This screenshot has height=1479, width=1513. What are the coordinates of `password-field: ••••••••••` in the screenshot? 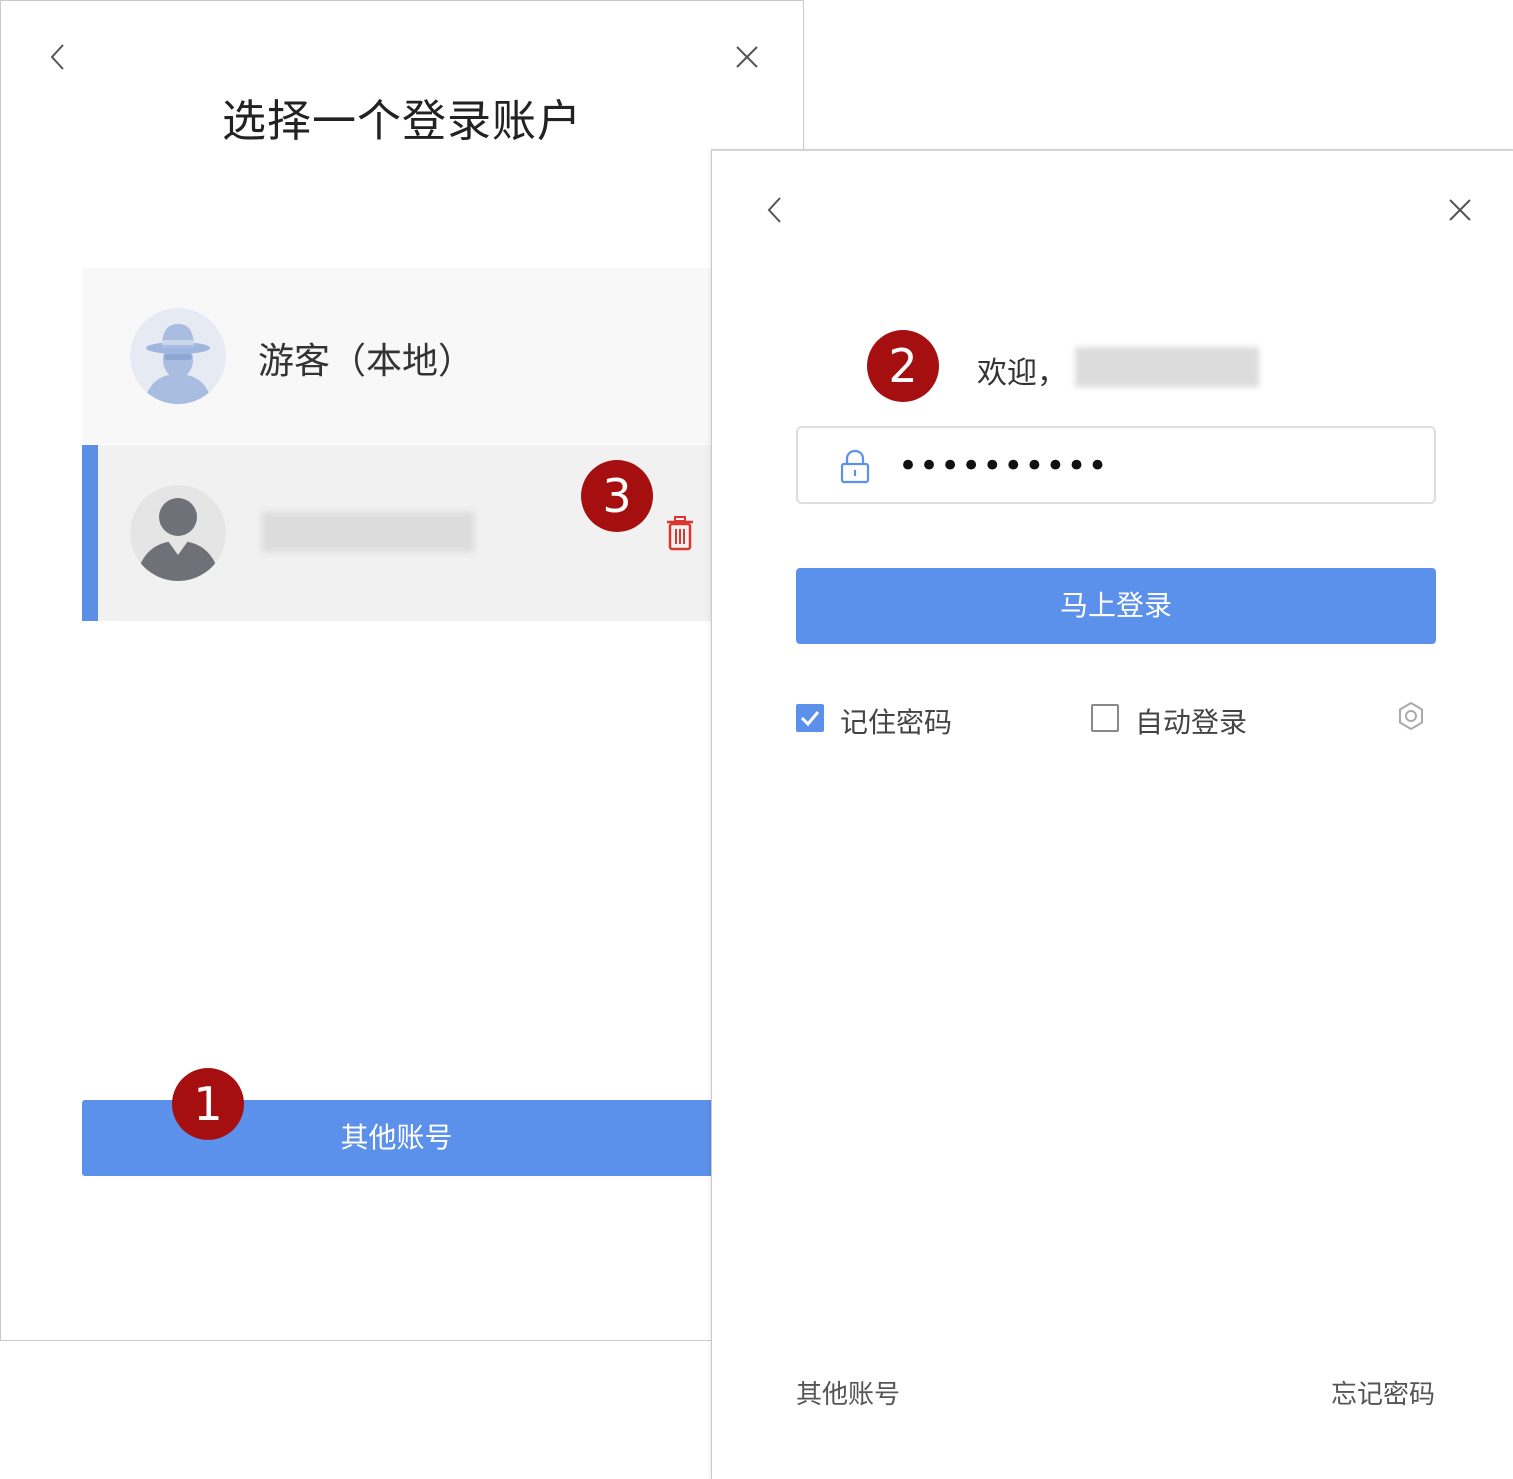 It's located at (1116, 465).